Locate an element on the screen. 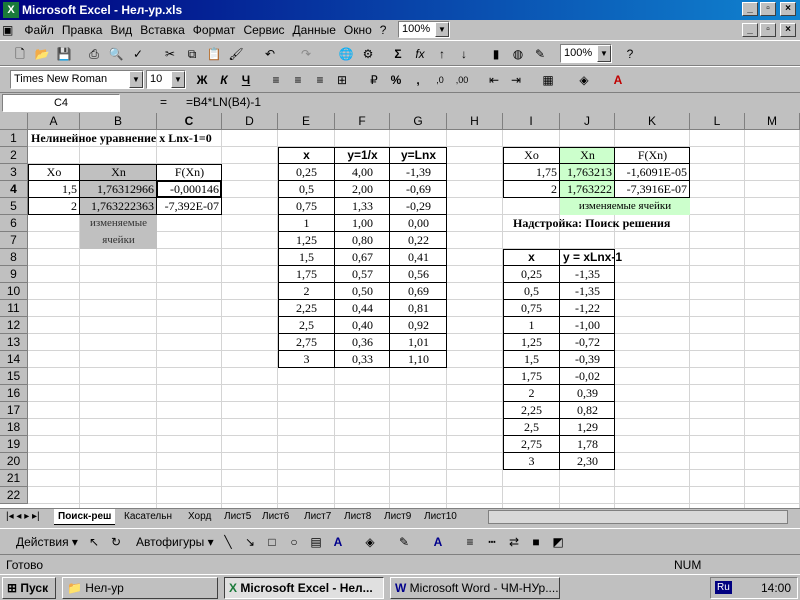 The width and height of the screenshot is (800, 600). comma-style-icon: , is located at coordinates (418, 80).